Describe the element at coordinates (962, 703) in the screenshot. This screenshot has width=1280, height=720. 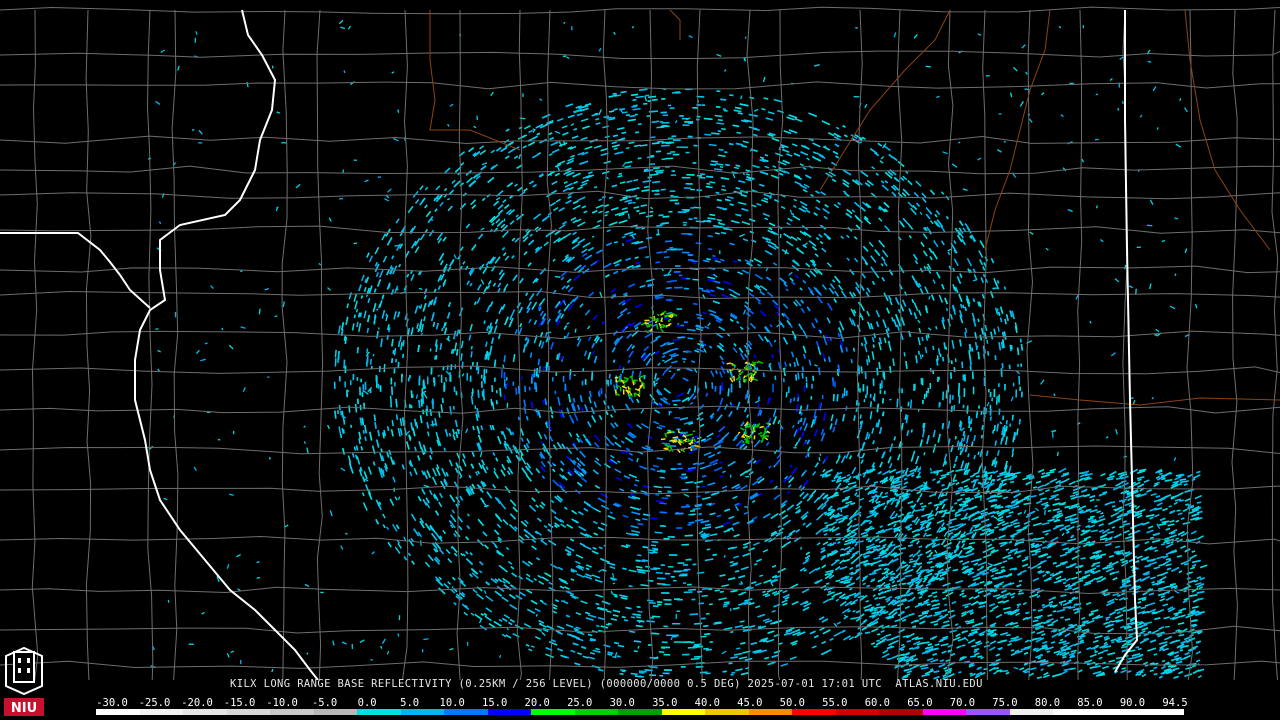
I see `scale-label: 70.0` at that location.